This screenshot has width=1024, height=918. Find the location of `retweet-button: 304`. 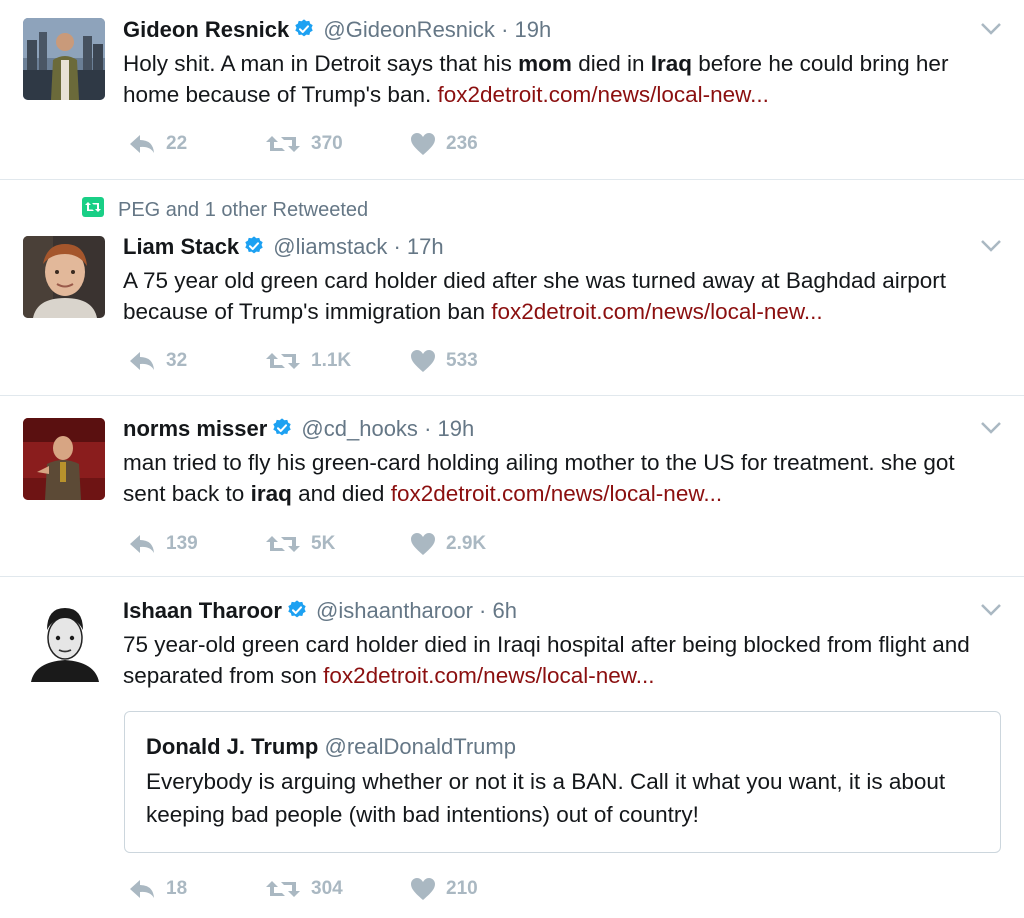

retweet-button: 304 is located at coordinates (304, 889).